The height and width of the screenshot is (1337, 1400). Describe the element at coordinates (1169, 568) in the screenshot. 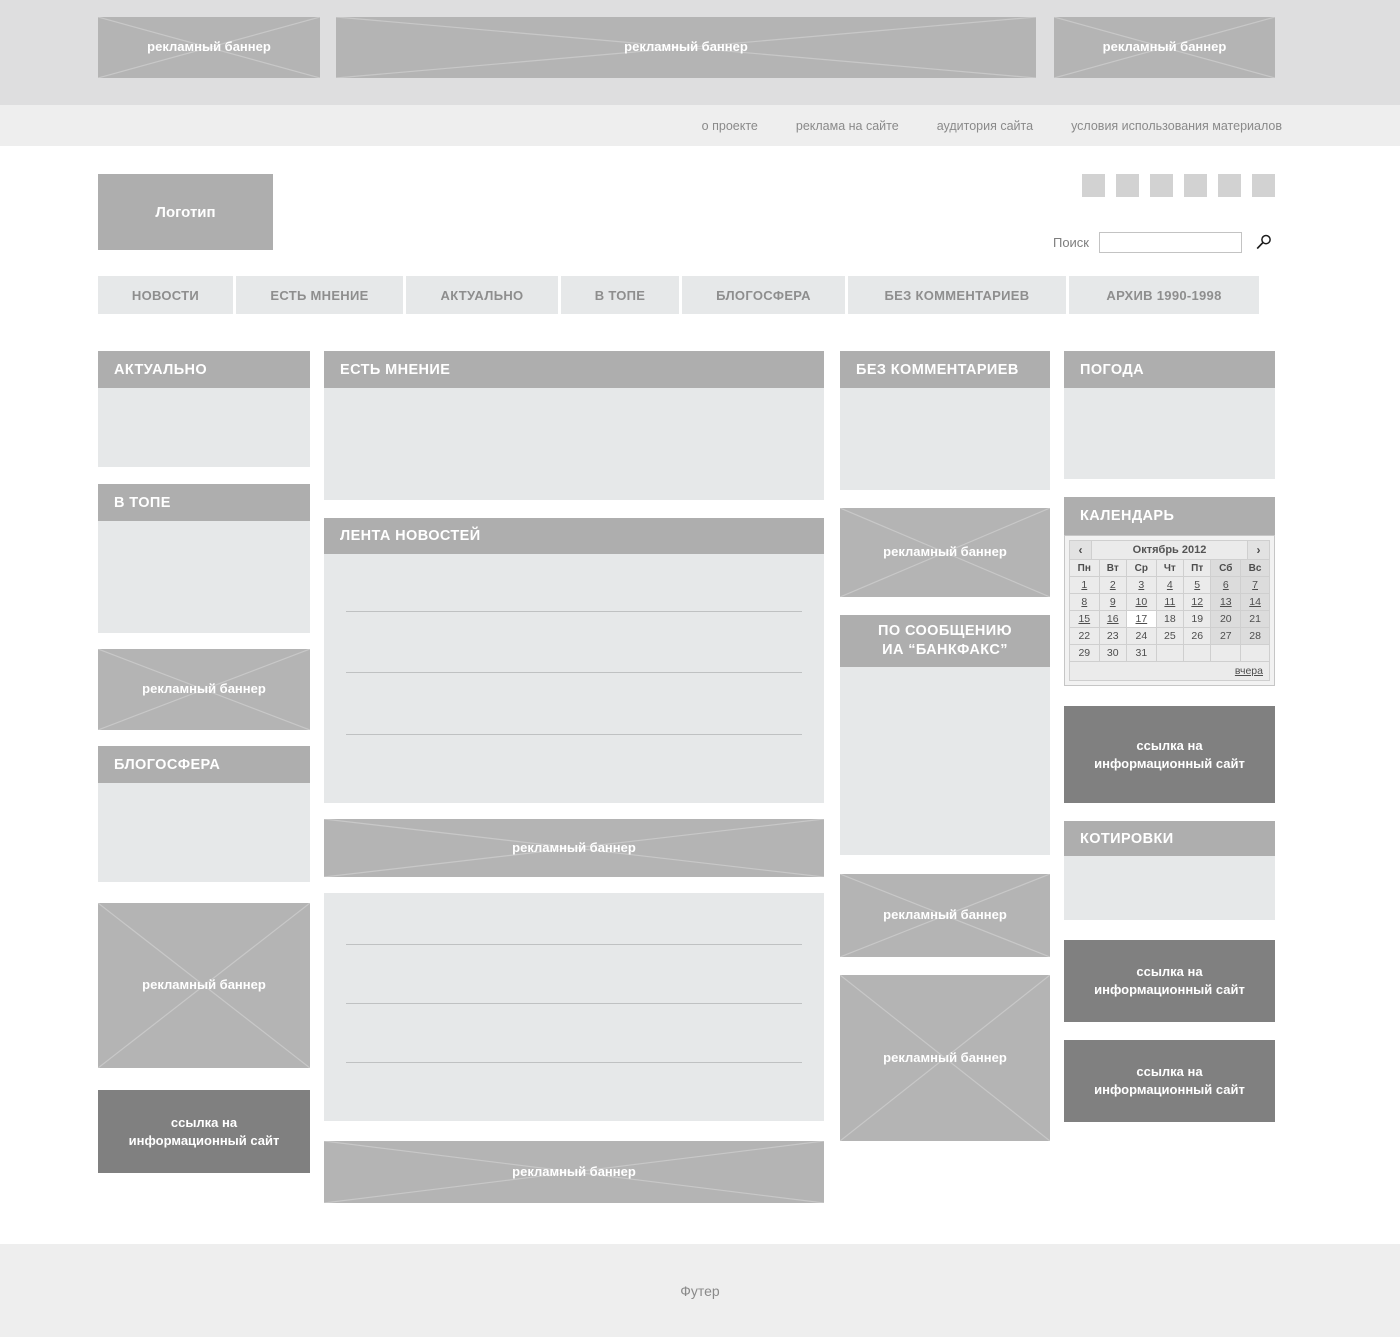

I see `calendar-weekday-row: Пн Вт Ср Чт Пт Сб Вс` at that location.